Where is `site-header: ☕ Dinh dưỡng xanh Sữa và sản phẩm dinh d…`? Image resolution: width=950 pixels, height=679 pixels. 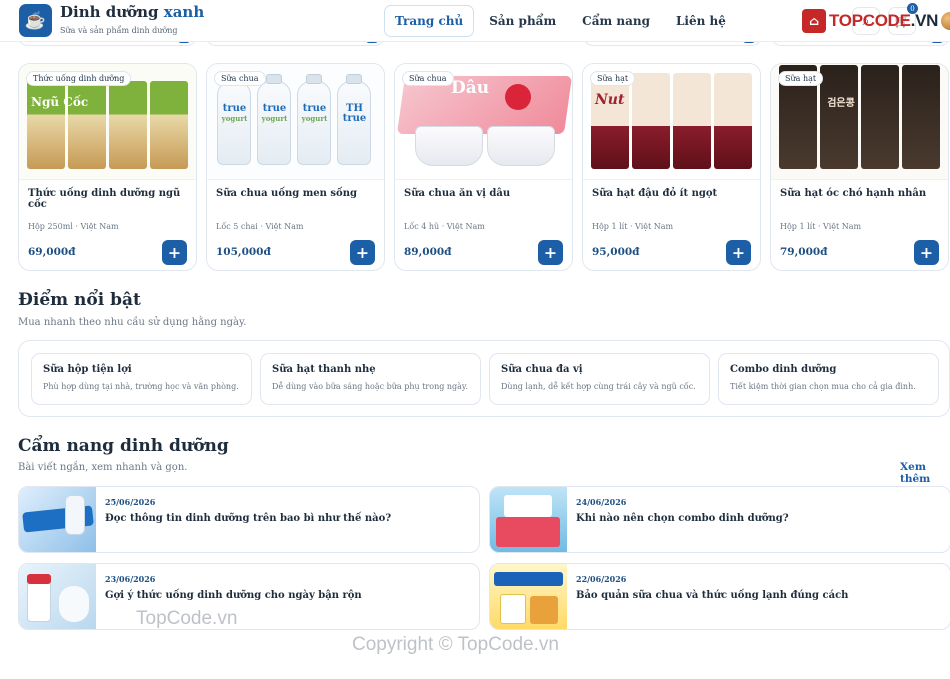
site-header: ☕ Dinh dưỡng xanh Sữa và sản phẩm dinh d… is located at coordinates (475, 21).